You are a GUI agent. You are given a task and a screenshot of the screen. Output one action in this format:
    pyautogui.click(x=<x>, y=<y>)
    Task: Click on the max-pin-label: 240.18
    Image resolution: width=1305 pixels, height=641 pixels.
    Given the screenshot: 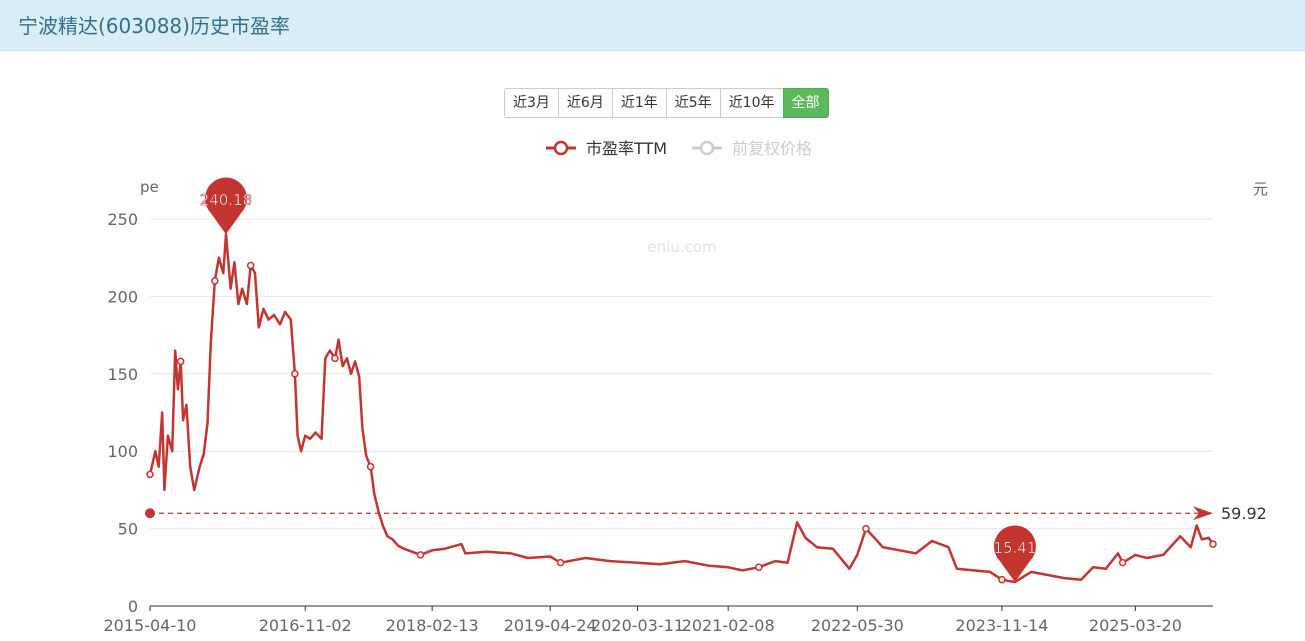 What is the action you would take?
    pyautogui.click(x=226, y=200)
    